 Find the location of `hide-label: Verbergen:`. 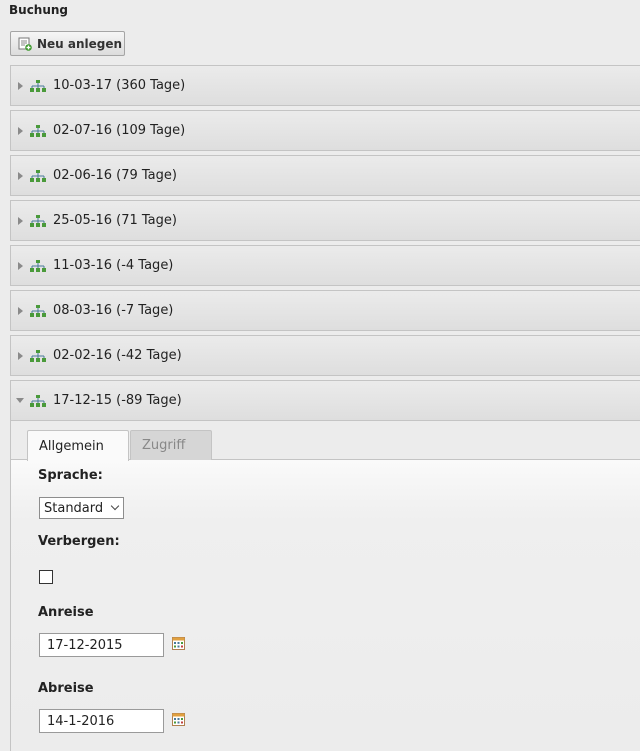

hide-label: Verbergen: is located at coordinates (79, 541).